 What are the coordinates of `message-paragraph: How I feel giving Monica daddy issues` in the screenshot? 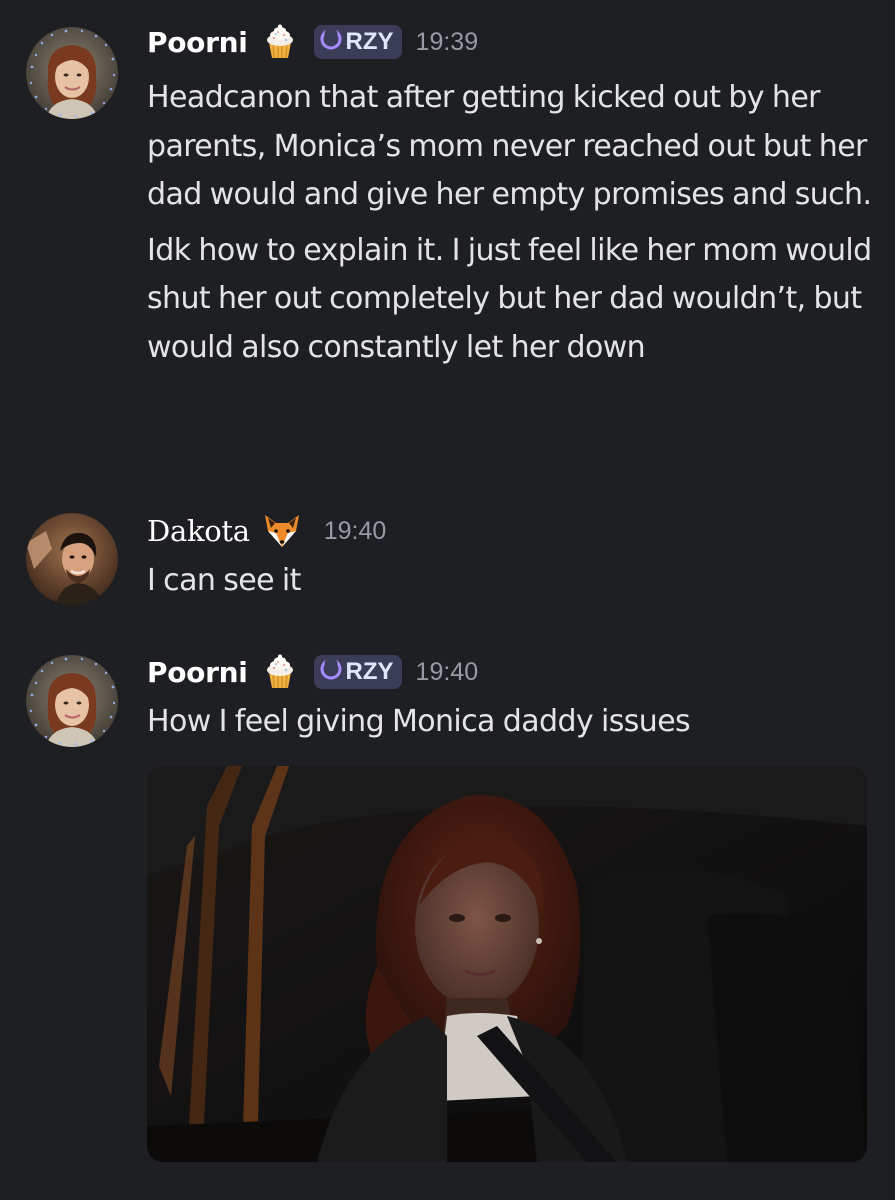 It's located at (419, 721).